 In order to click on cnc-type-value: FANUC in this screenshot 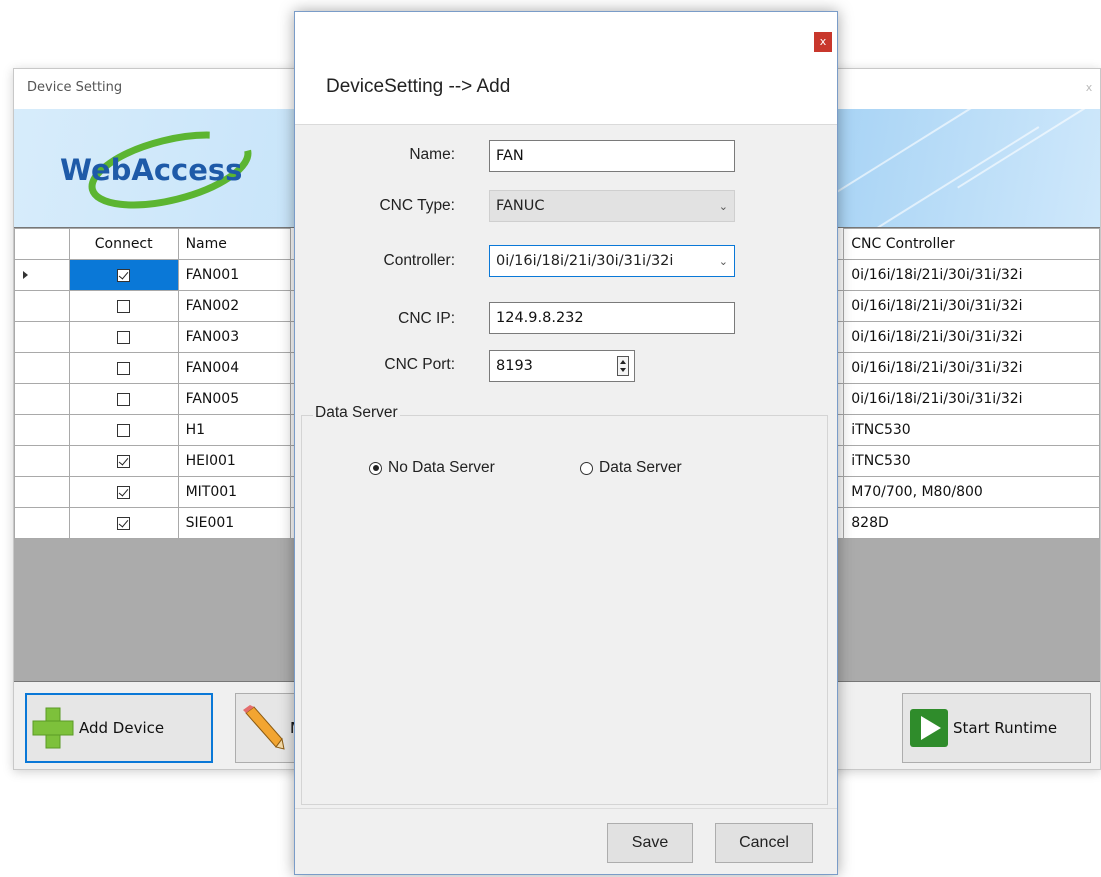, I will do `click(520, 206)`.